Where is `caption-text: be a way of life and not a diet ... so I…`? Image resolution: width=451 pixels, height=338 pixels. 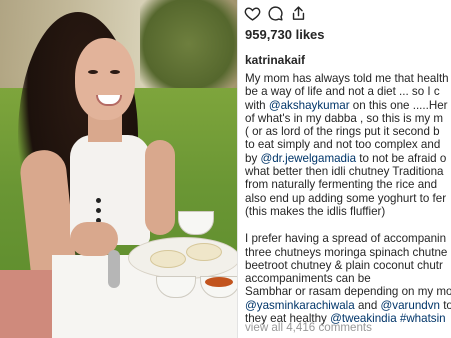
caption-text: be a way of life and not a diet ... so I… is located at coordinates (342, 92).